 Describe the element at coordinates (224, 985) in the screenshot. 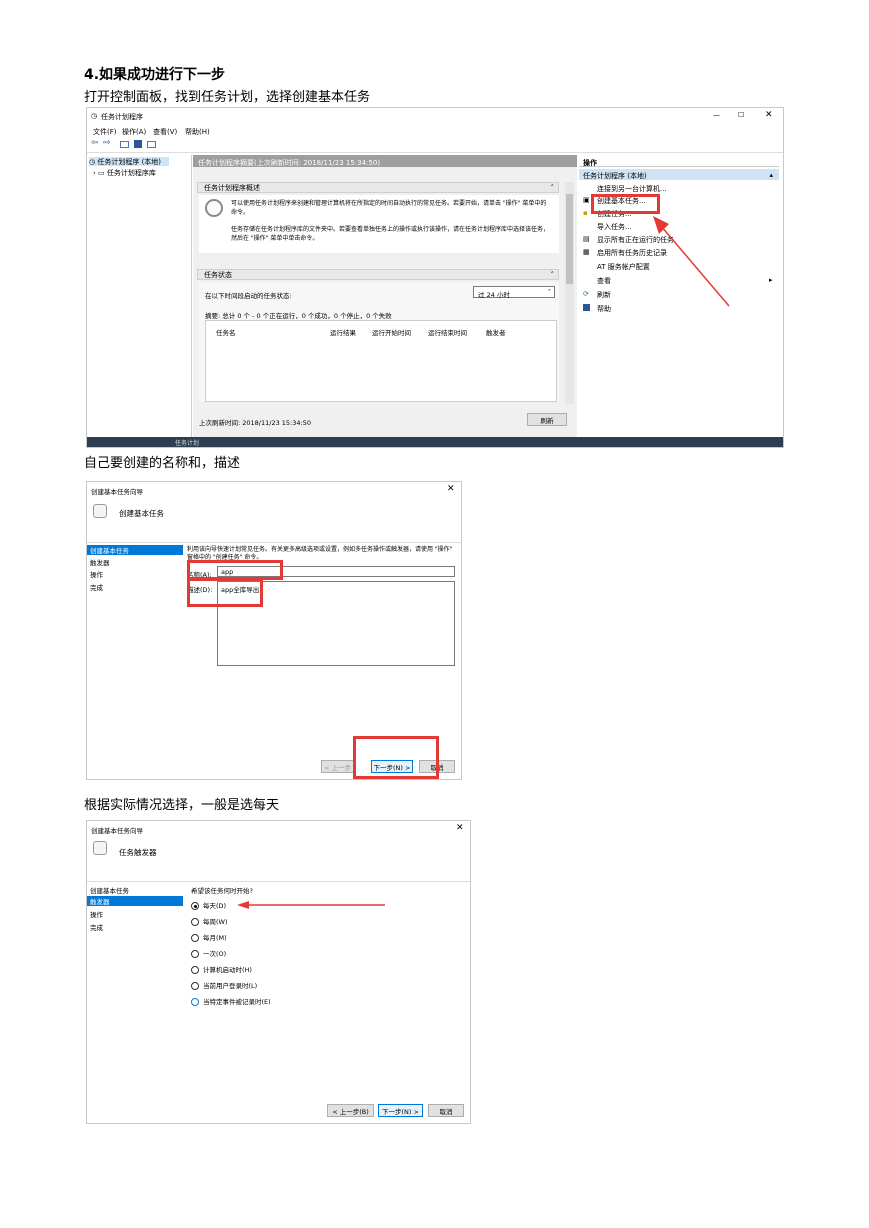

I see `option-logon: 当前用户登录时(L)` at that location.